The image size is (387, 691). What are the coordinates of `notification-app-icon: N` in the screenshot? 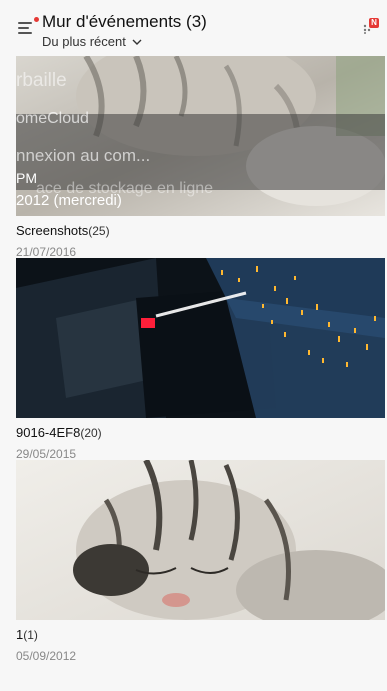 It's located at (371, 26).